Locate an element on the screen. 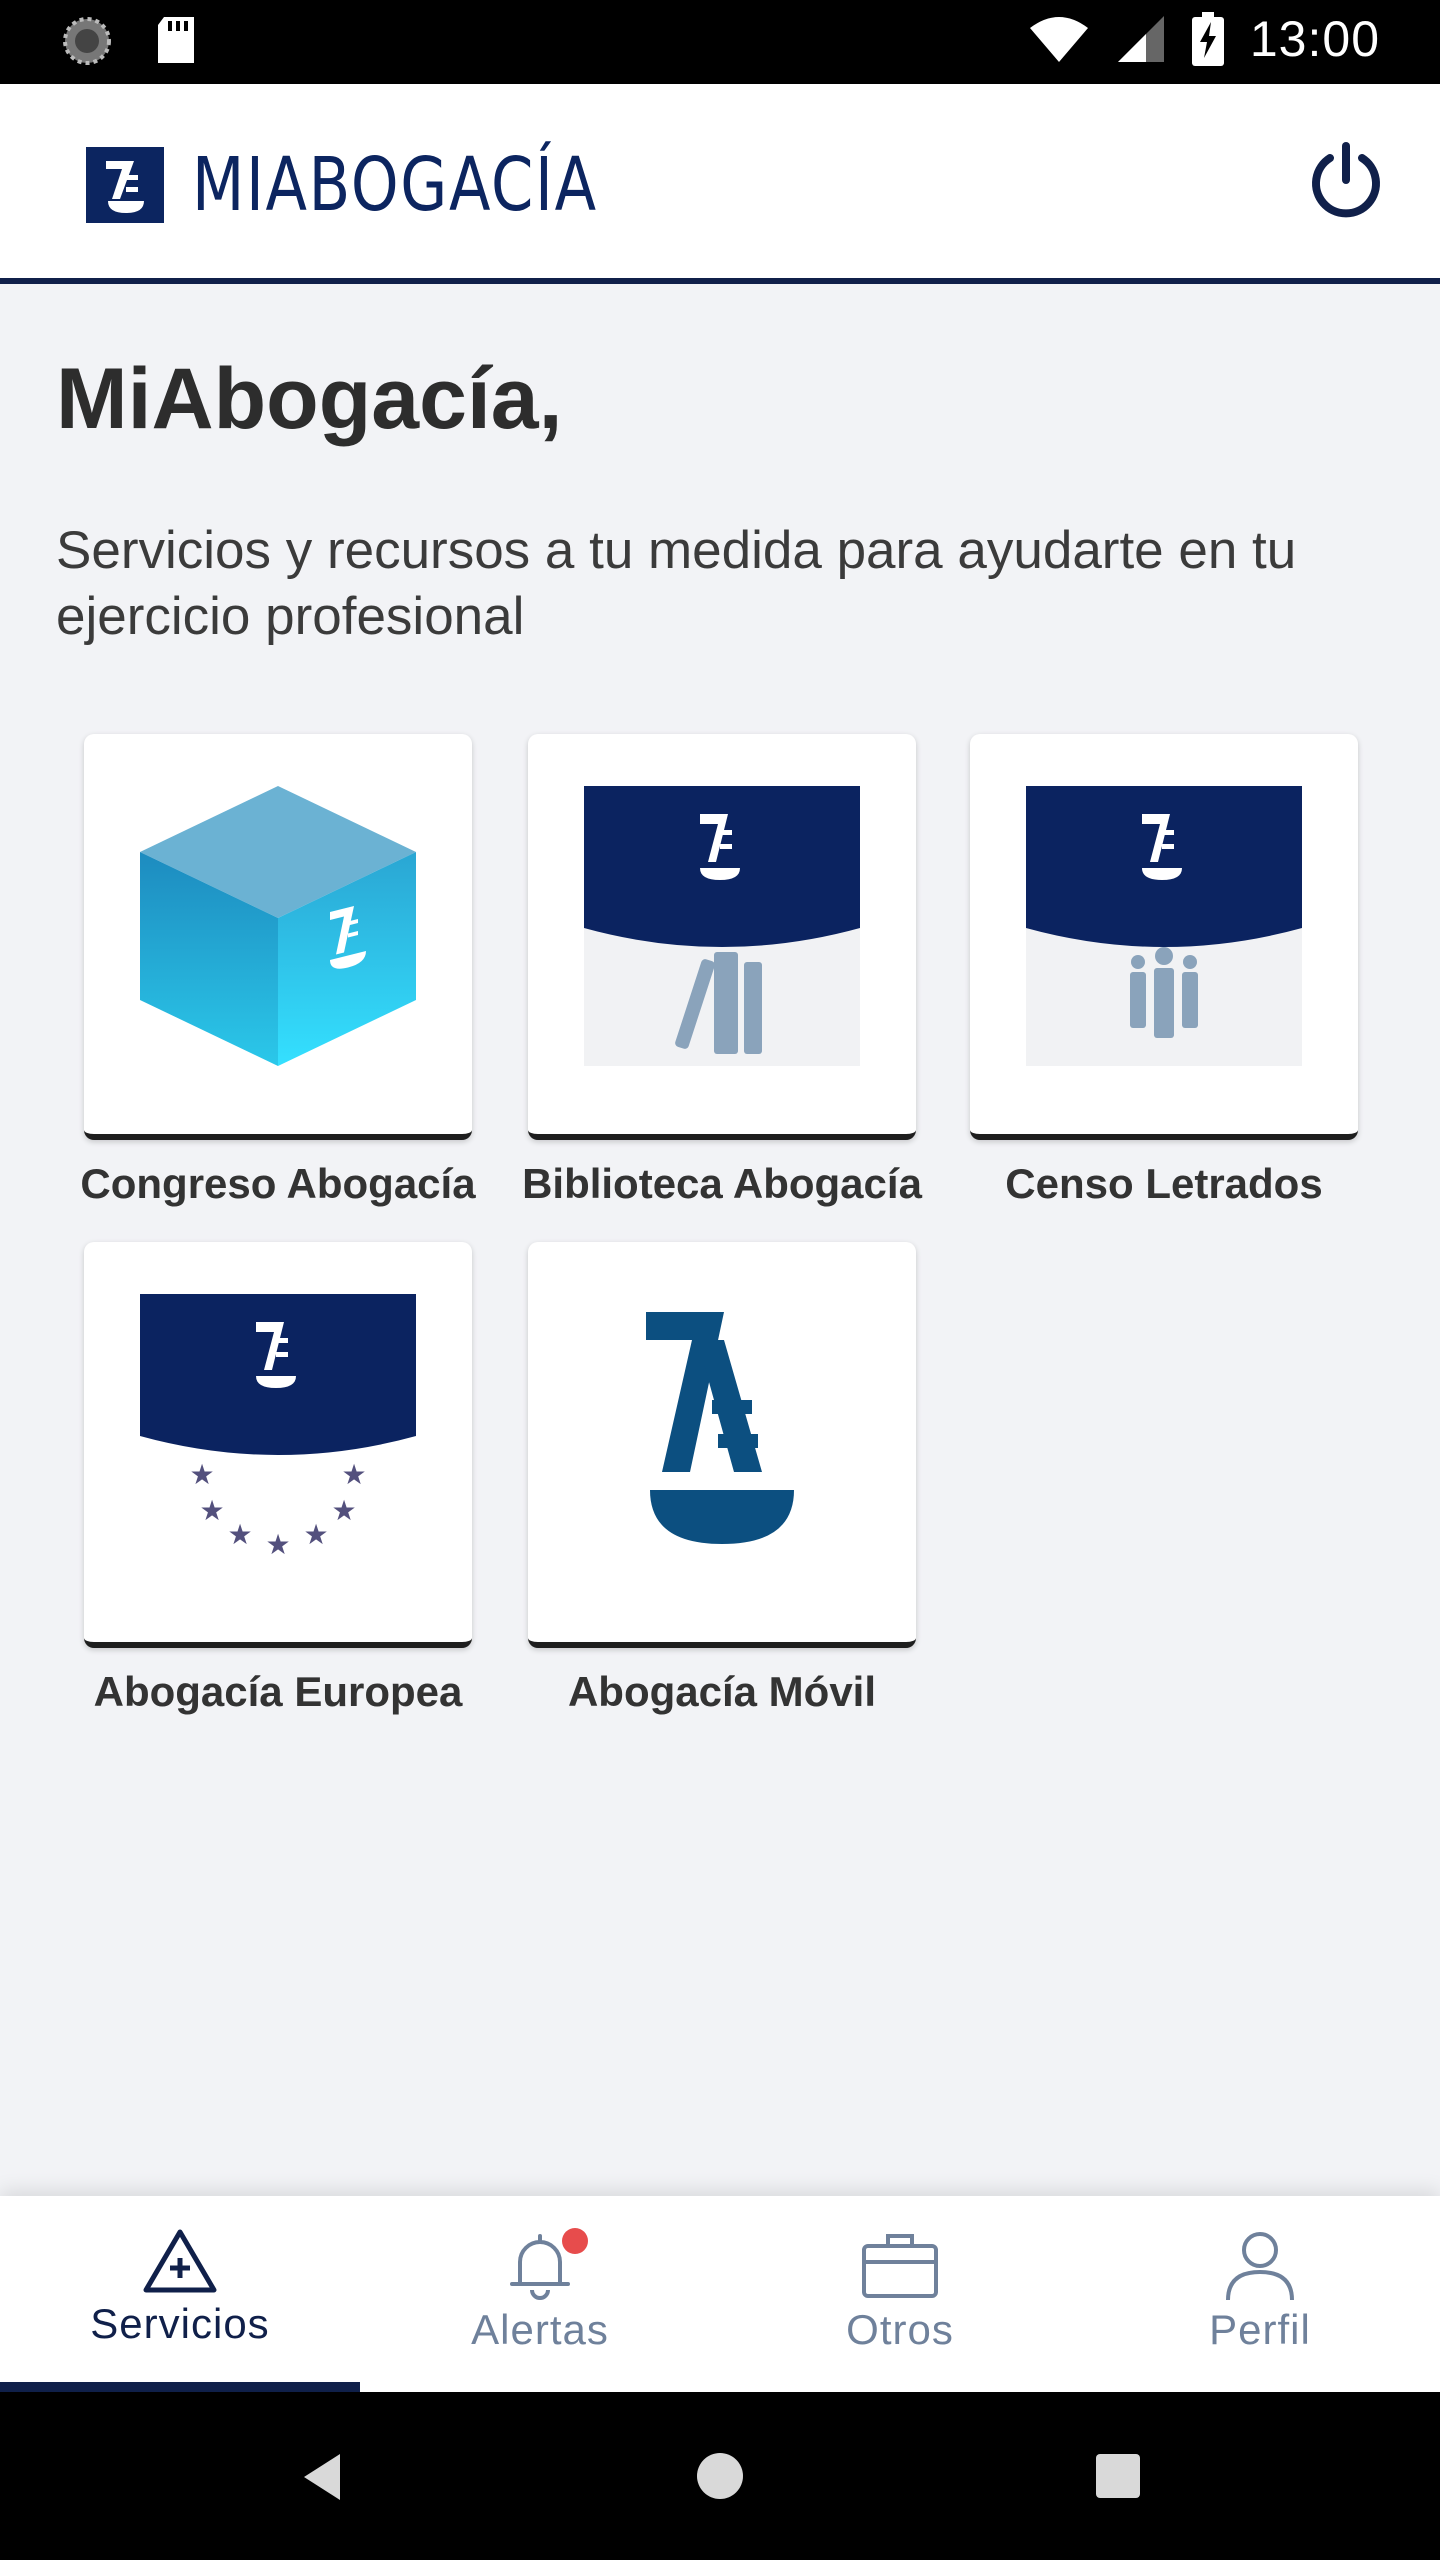 The width and height of the screenshot is (1440, 2560). service-tile-europea: ★ ★ ★ ★ ★ ★ ★ is located at coordinates (278, 1445).